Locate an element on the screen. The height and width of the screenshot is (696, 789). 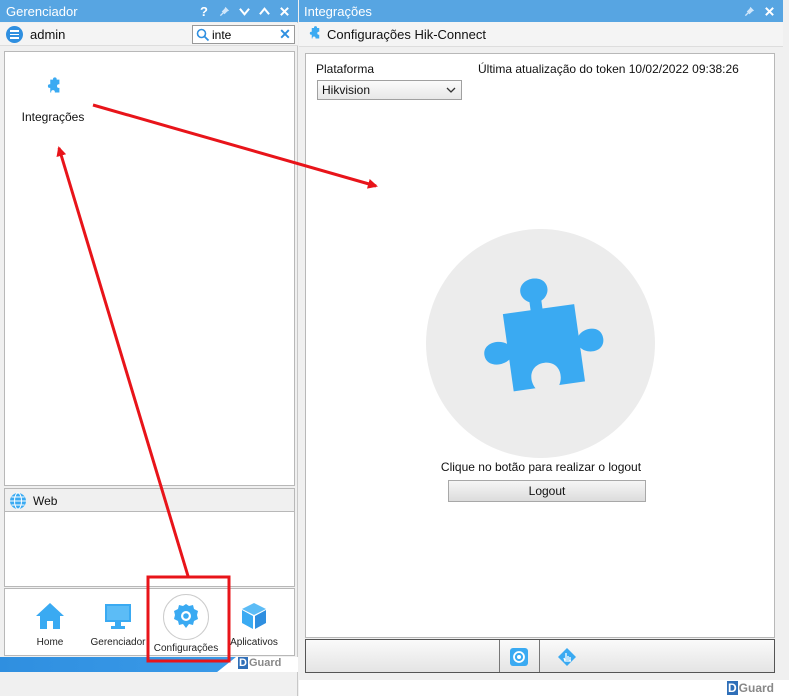
username: admin is located at coordinates (48, 34).